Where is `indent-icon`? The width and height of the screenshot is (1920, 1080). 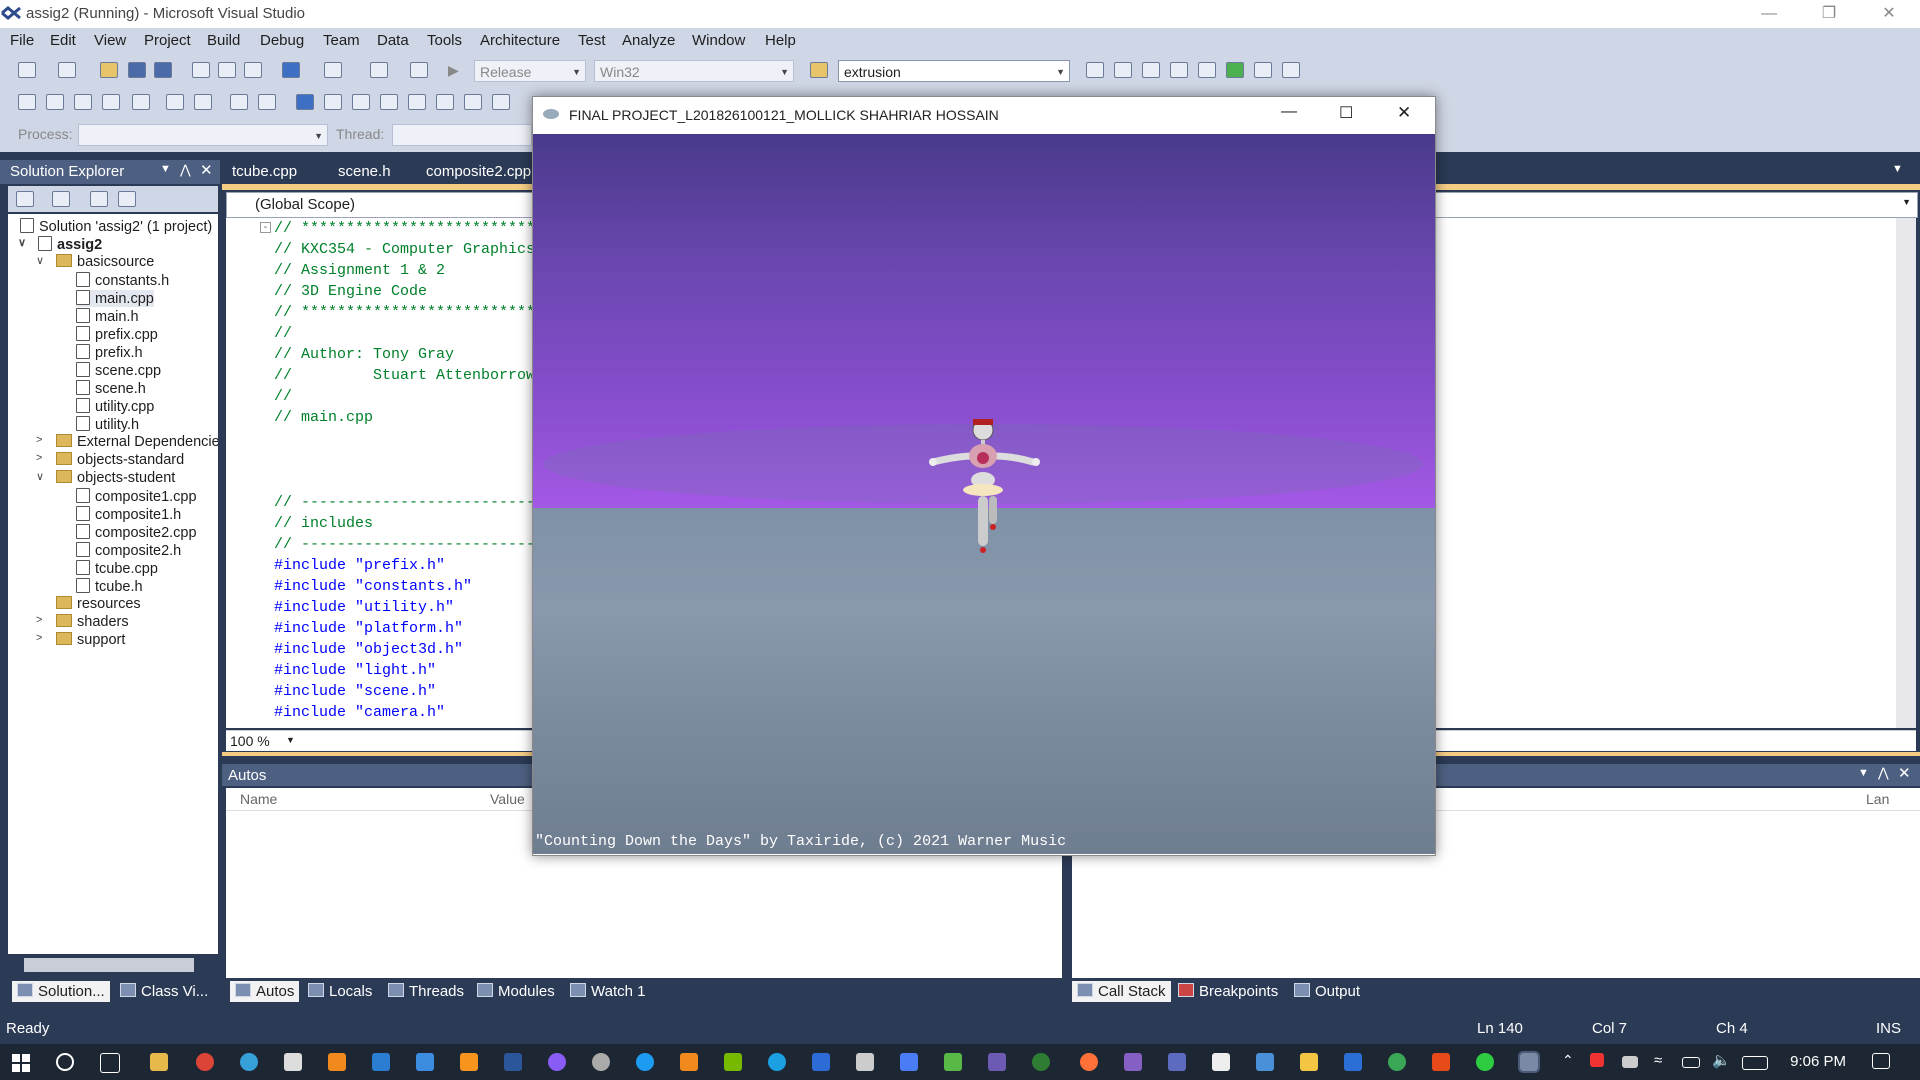
indent-icon is located at coordinates (141, 102).